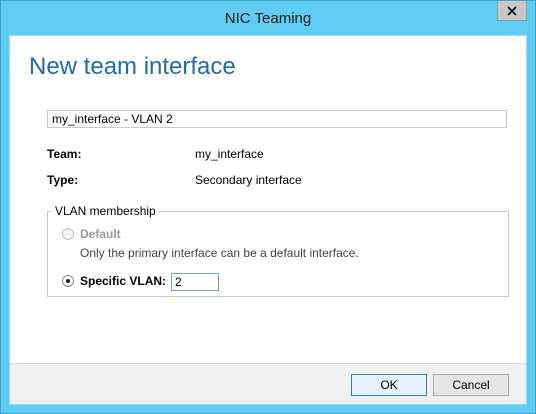 The width and height of the screenshot is (536, 414). What do you see at coordinates (389, 385) in the screenshot?
I see `ok-button: OK` at bounding box center [389, 385].